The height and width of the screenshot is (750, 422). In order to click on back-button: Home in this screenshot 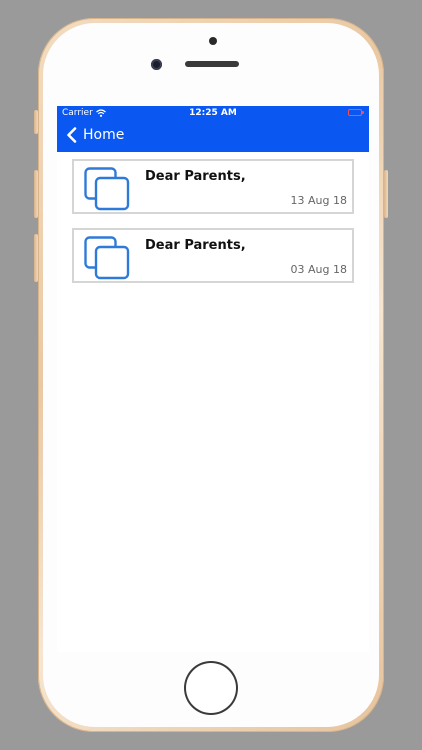, I will do `click(95, 135)`.